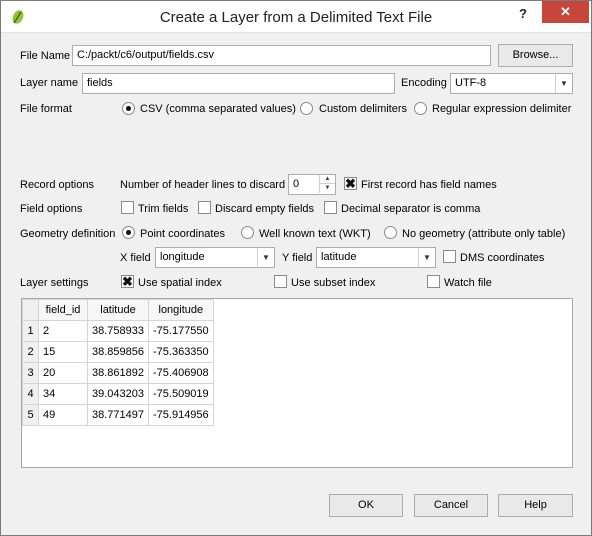 The image size is (592, 536). What do you see at coordinates (420, 108) in the screenshot?
I see `format-regex-radio` at bounding box center [420, 108].